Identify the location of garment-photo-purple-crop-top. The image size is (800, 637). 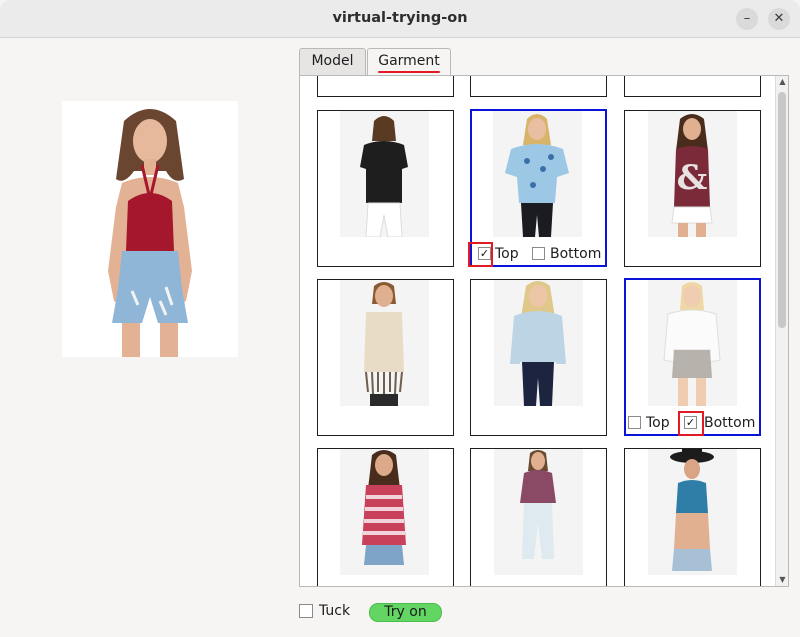
(538, 512).